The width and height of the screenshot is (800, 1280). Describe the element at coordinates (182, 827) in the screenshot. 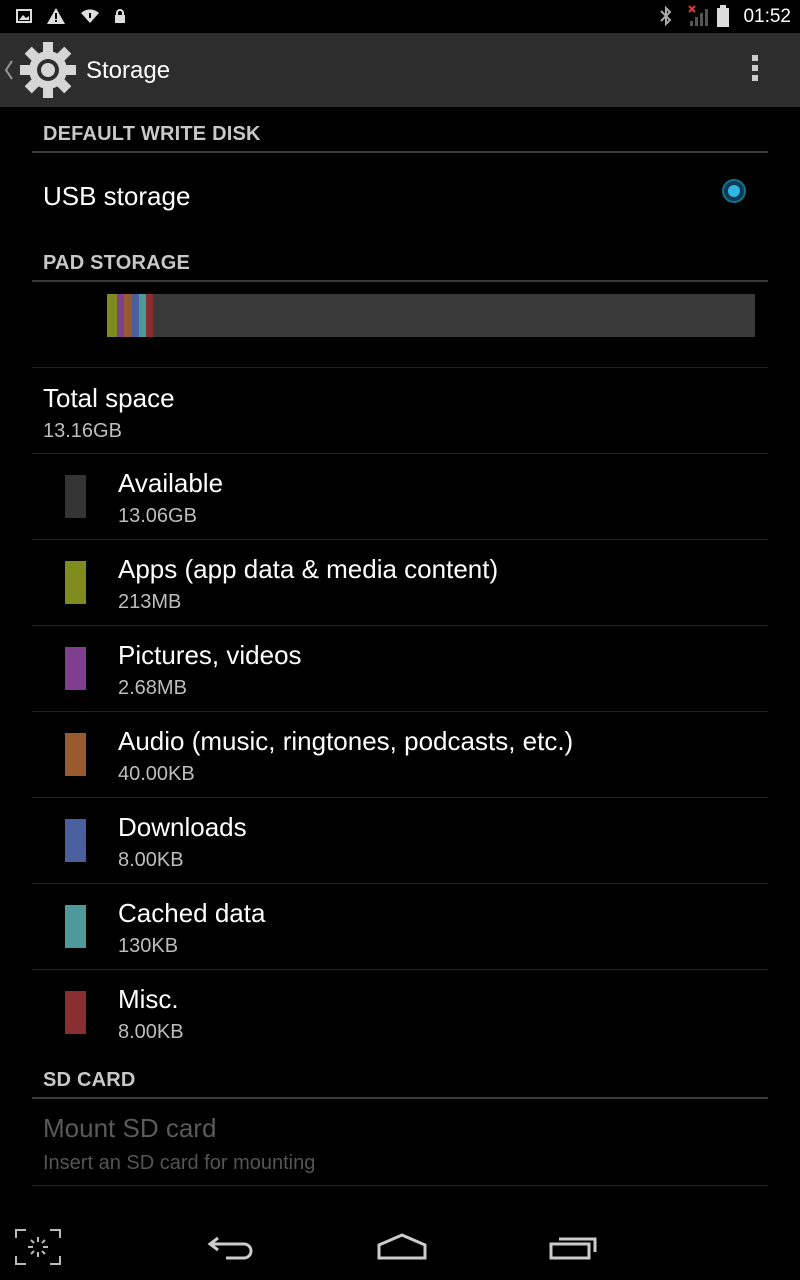

I see `storage-item-label: Downloads` at that location.